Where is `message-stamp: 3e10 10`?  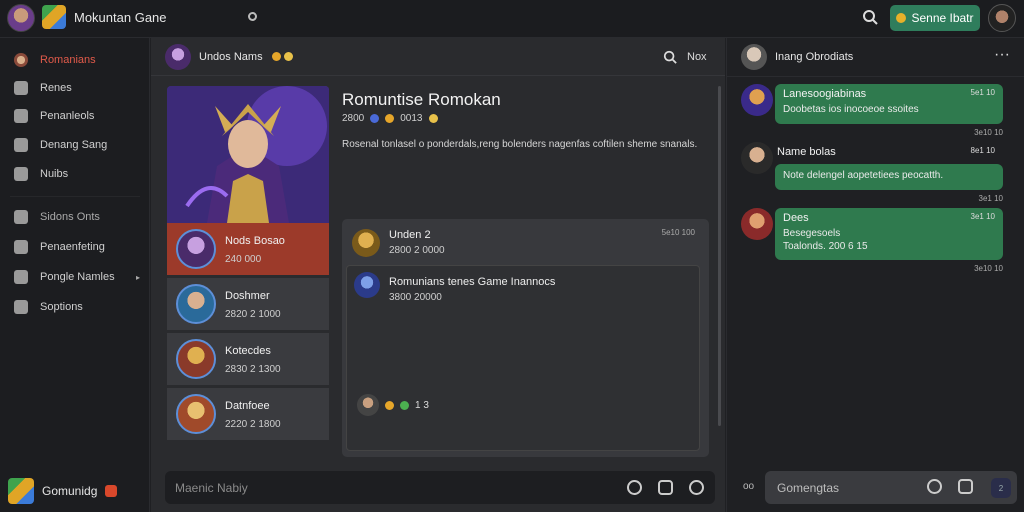
message-stamp: 3e10 10 is located at coordinates (988, 268).